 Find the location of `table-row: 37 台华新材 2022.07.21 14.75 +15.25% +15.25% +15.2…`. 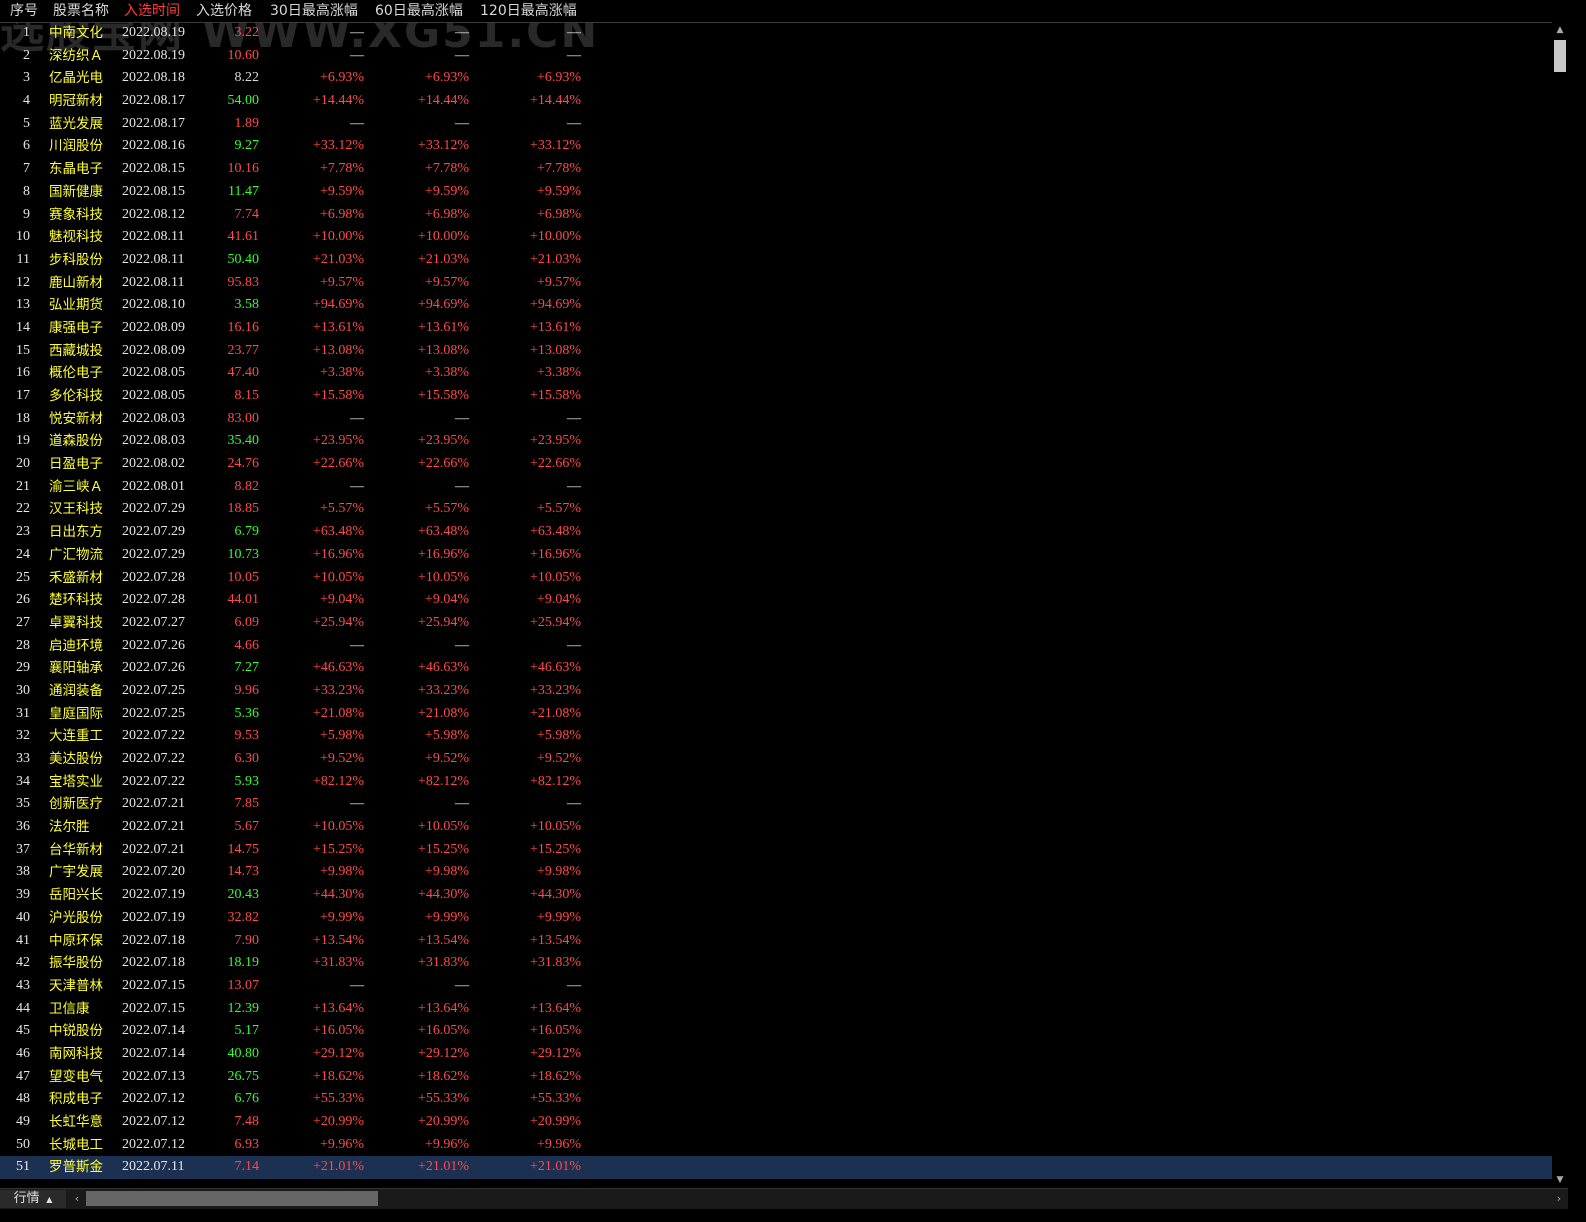

table-row: 37 台华新材 2022.07.21 14.75 +15.25% +15.25% +15.2… is located at coordinates (776, 850).